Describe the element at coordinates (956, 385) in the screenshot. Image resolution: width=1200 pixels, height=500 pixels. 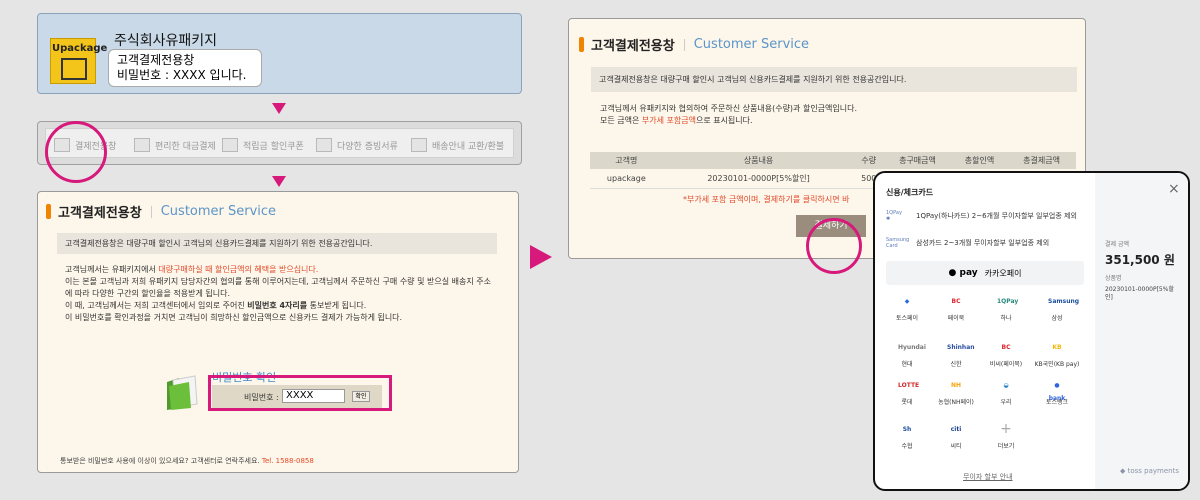
I see `card-logo-icon: NH` at that location.